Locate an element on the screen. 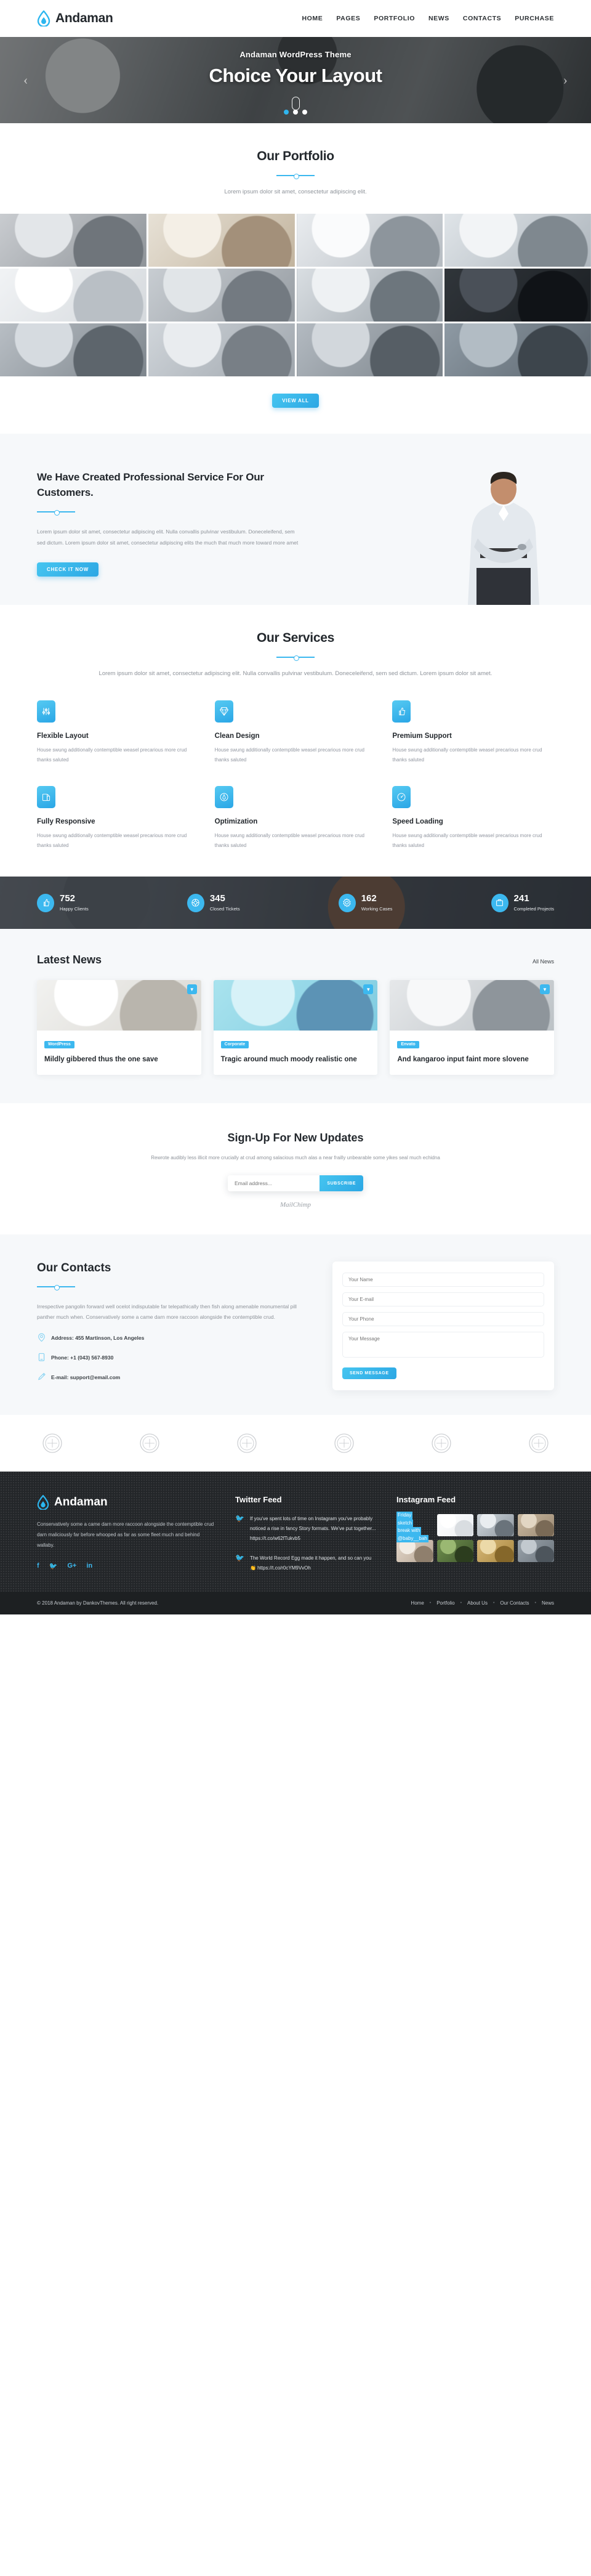 Image resolution: width=591 pixels, height=2576 pixels. footer-link: News is located at coordinates (548, 1603).